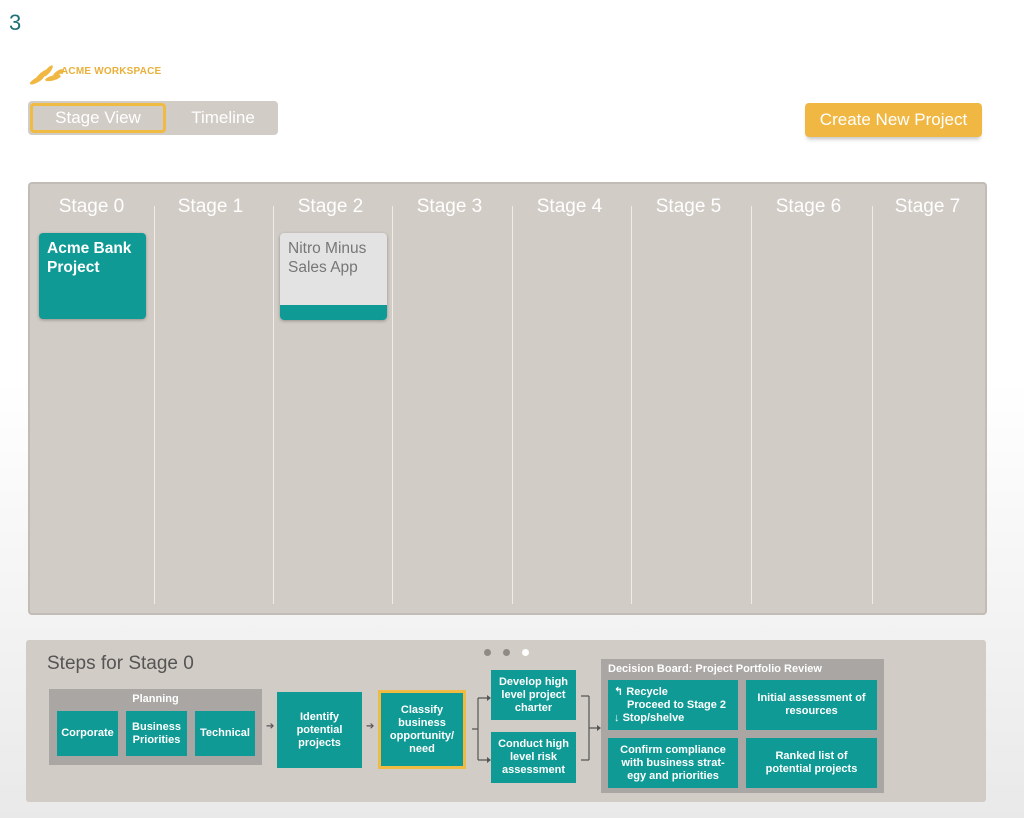 This screenshot has height=818, width=1024. I want to click on steps-title: Steps for Stage 0, so click(120, 663).